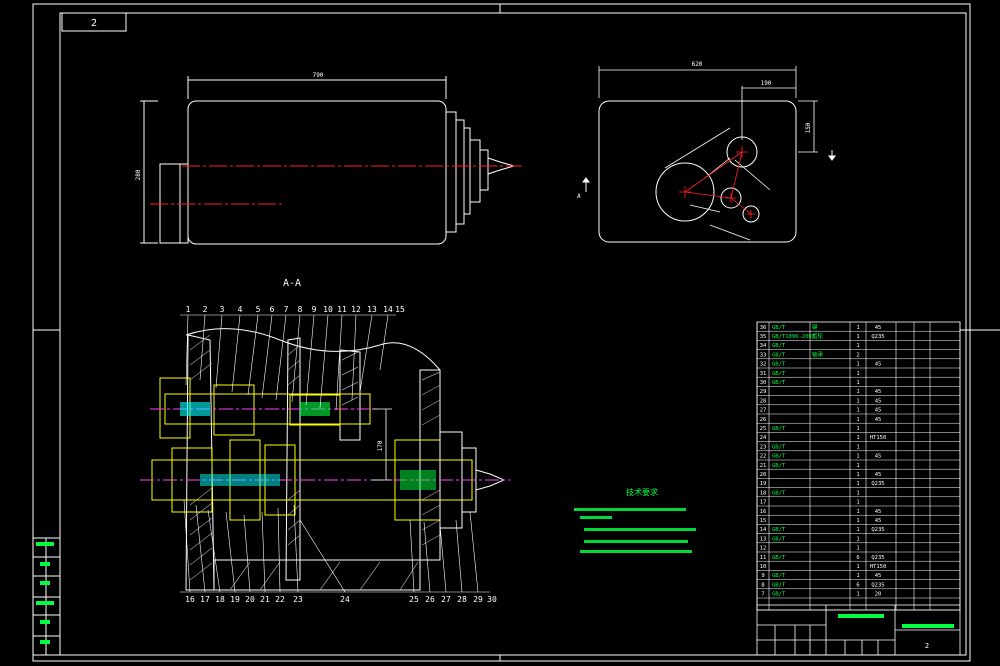  Describe the element at coordinates (821, 512) in the screenshot. I see `table-row: 16 1 45` at that location.